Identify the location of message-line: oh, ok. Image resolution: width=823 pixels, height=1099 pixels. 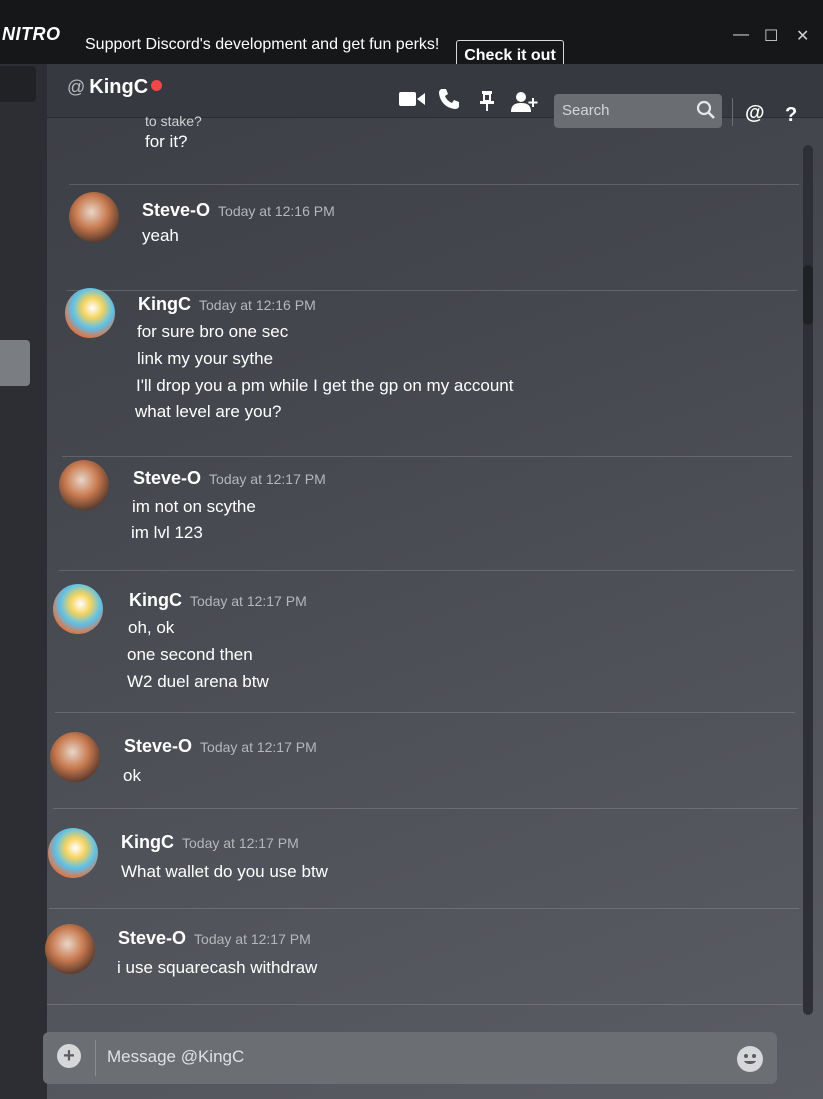
(151, 627).